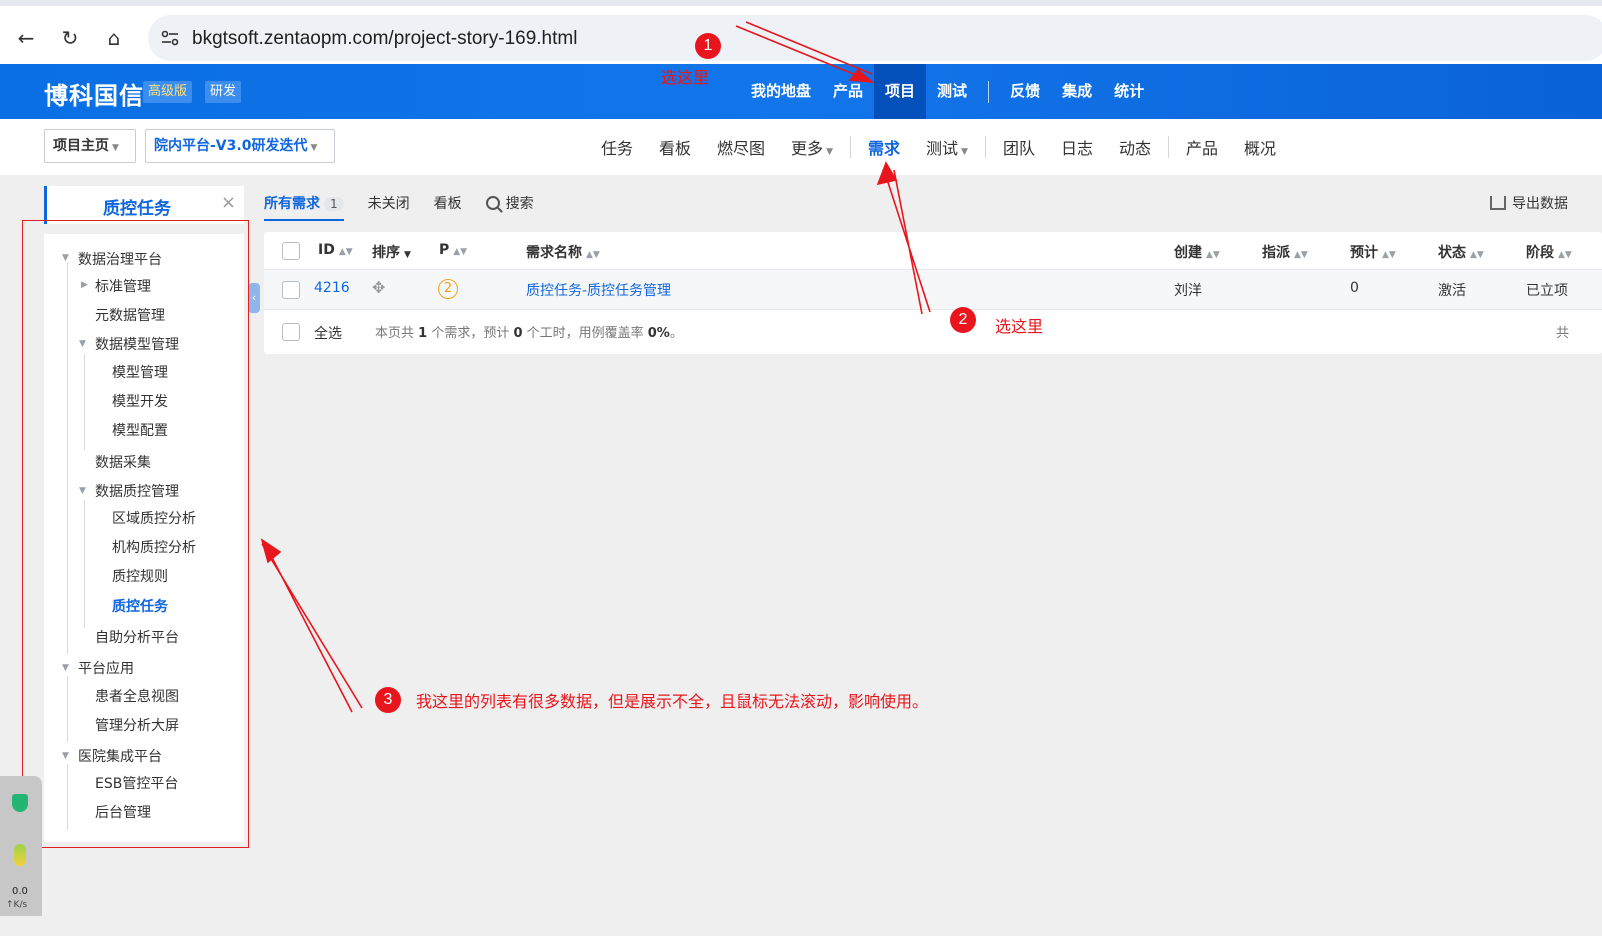 Image resolution: width=1602 pixels, height=936 pixels. What do you see at coordinates (94, 93) in the screenshot?
I see `brand-logo: 博科国信` at bounding box center [94, 93].